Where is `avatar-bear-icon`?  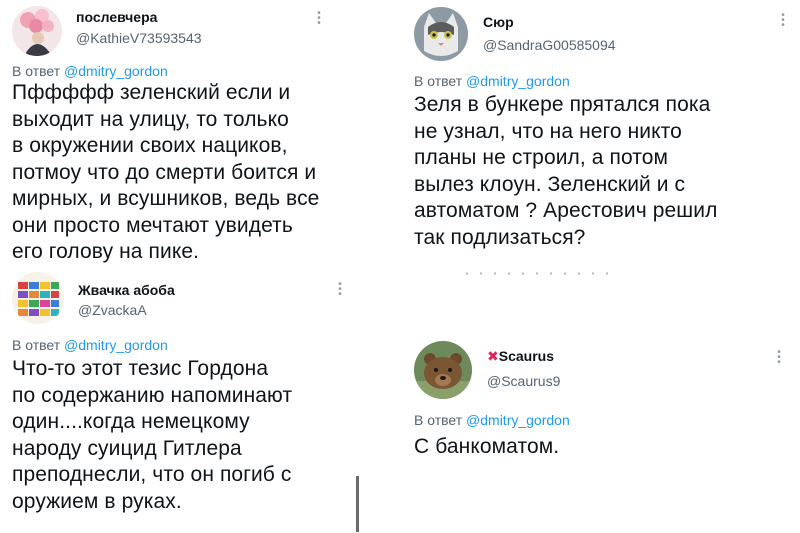 avatar-bear-icon is located at coordinates (443, 370).